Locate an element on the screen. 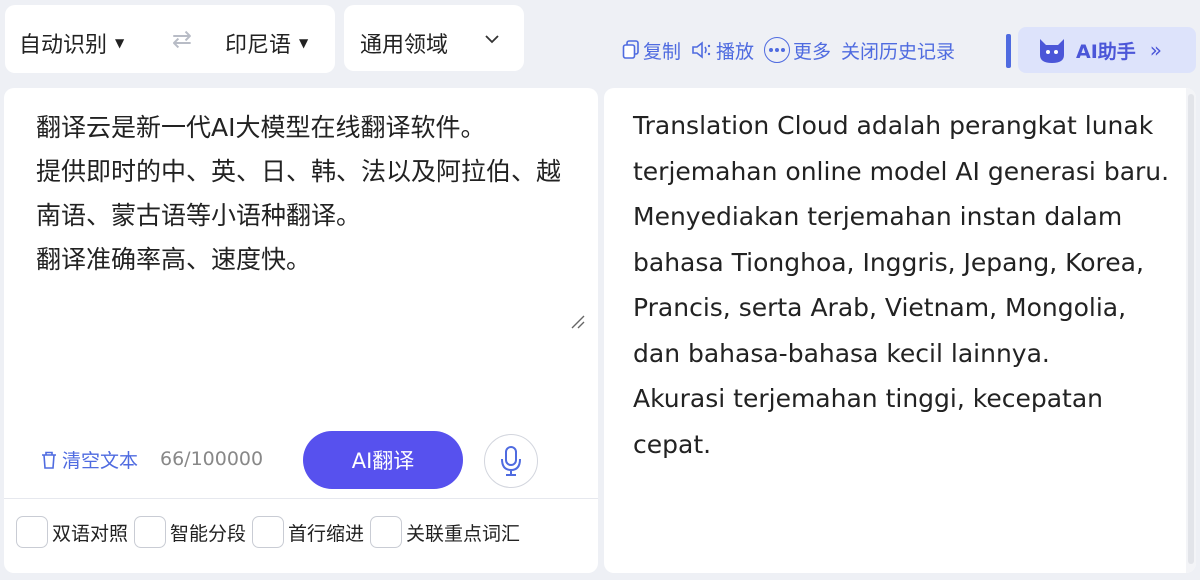 This screenshot has width=1200, height=580. microphone-button is located at coordinates (511, 461).